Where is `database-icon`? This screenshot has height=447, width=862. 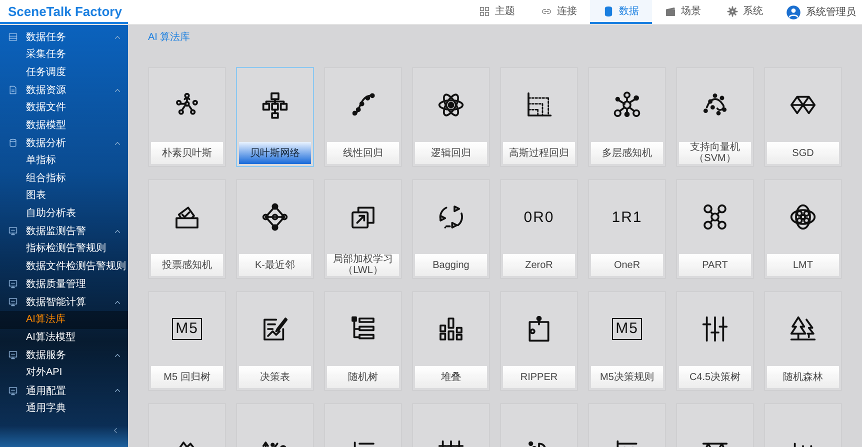 database-icon is located at coordinates (608, 11).